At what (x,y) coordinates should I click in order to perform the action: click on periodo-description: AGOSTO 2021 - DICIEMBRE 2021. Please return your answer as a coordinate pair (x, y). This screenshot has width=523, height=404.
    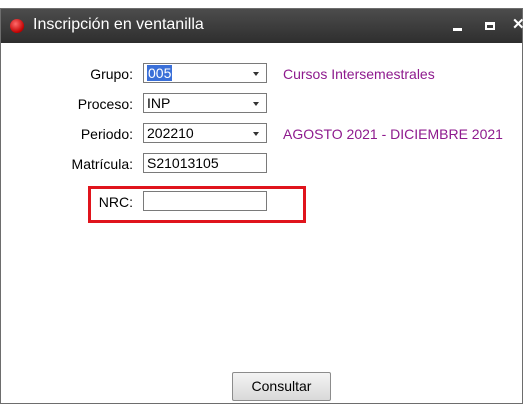
    Looking at the image, I should click on (393, 134).